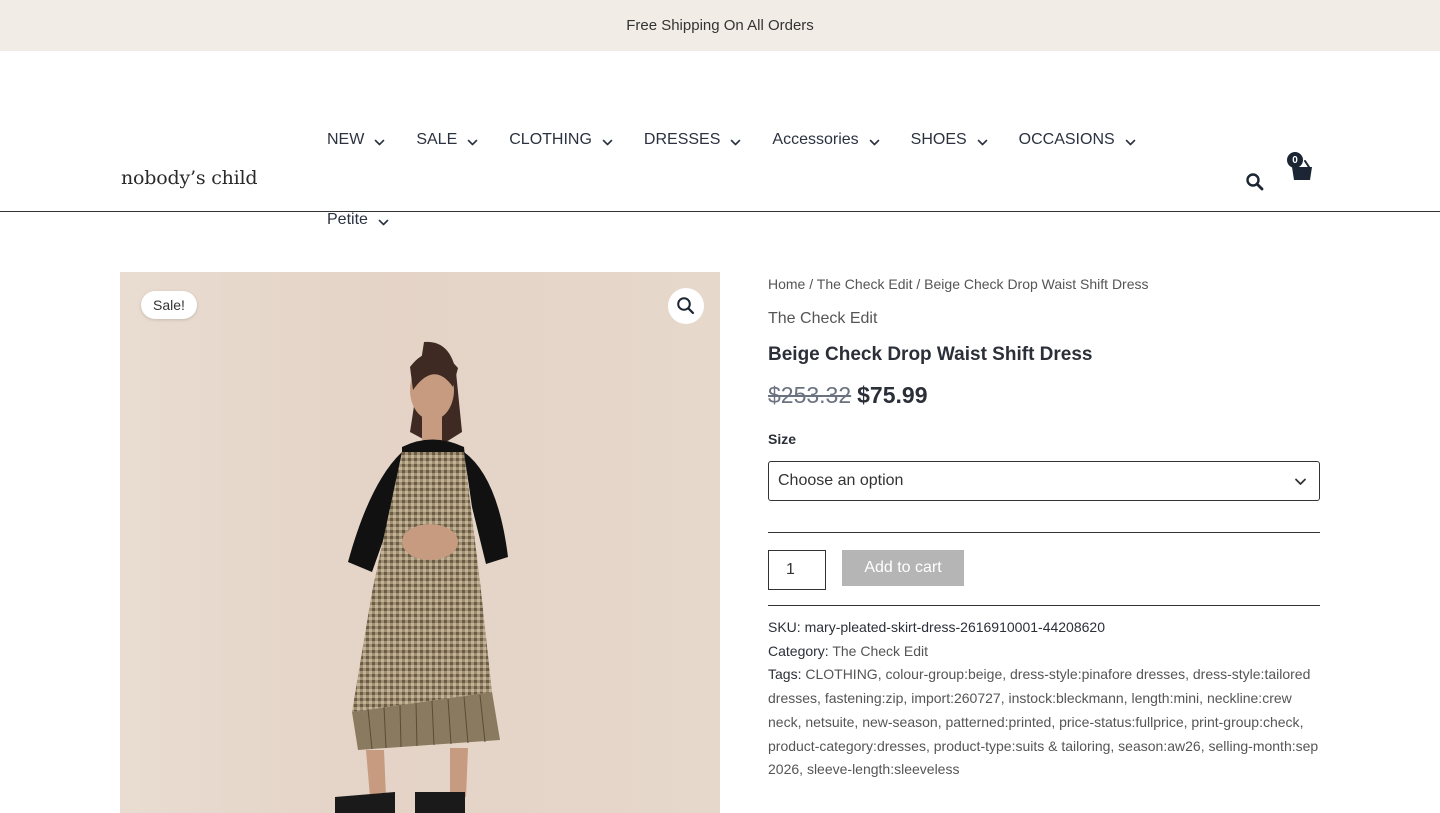 The image size is (1440, 813). What do you see at coordinates (1066, 698) in the screenshot?
I see `tag-link: instock:bleckmann` at bounding box center [1066, 698].